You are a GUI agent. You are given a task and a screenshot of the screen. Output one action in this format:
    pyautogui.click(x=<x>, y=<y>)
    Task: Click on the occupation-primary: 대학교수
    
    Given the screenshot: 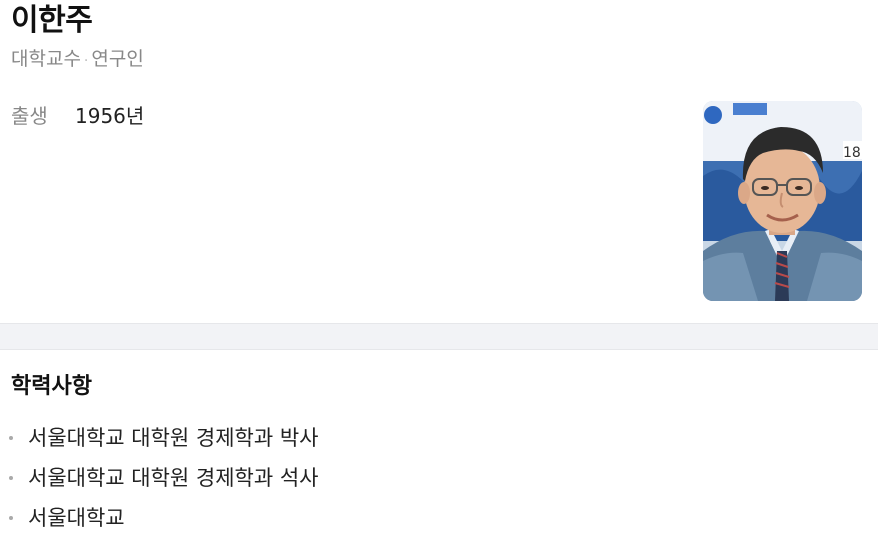 What is the action you would take?
    pyautogui.click(x=46, y=59)
    